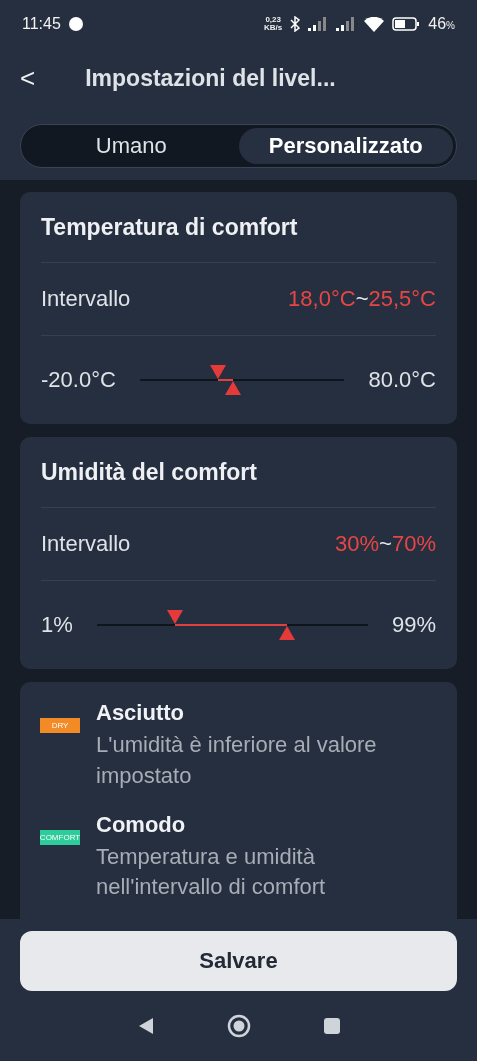  What do you see at coordinates (140, 713) in the screenshot?
I see `legend-title: Asciutto` at bounding box center [140, 713].